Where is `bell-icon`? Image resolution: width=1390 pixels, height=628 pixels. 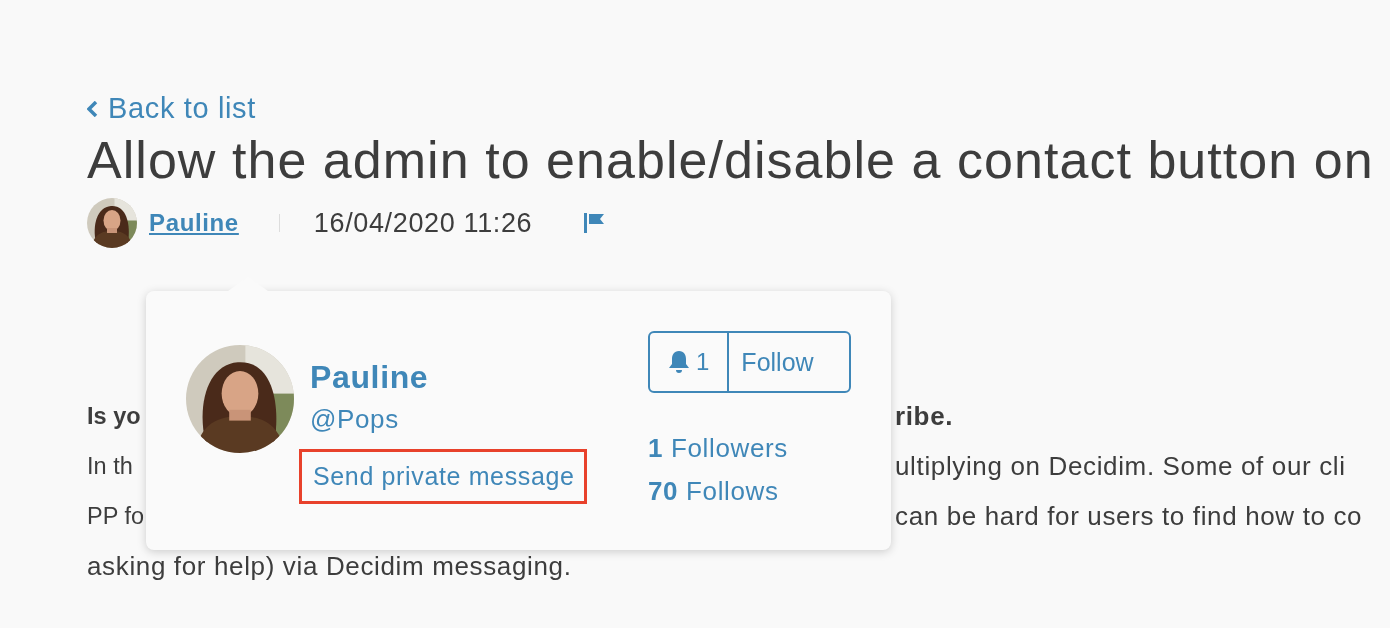 bell-icon is located at coordinates (679, 362).